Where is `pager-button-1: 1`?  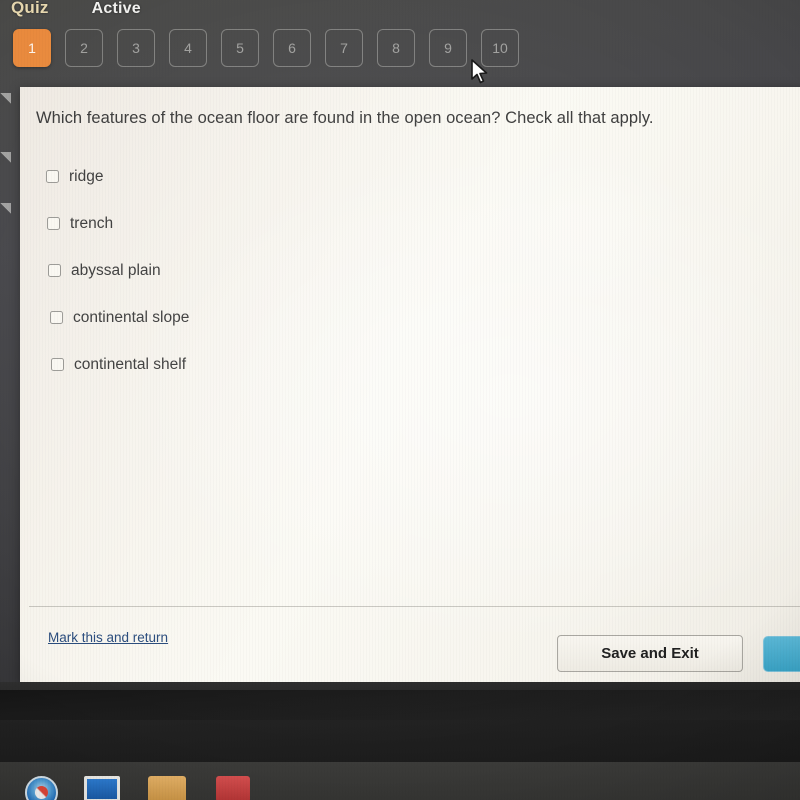
pager-button-1: 1 is located at coordinates (32, 48).